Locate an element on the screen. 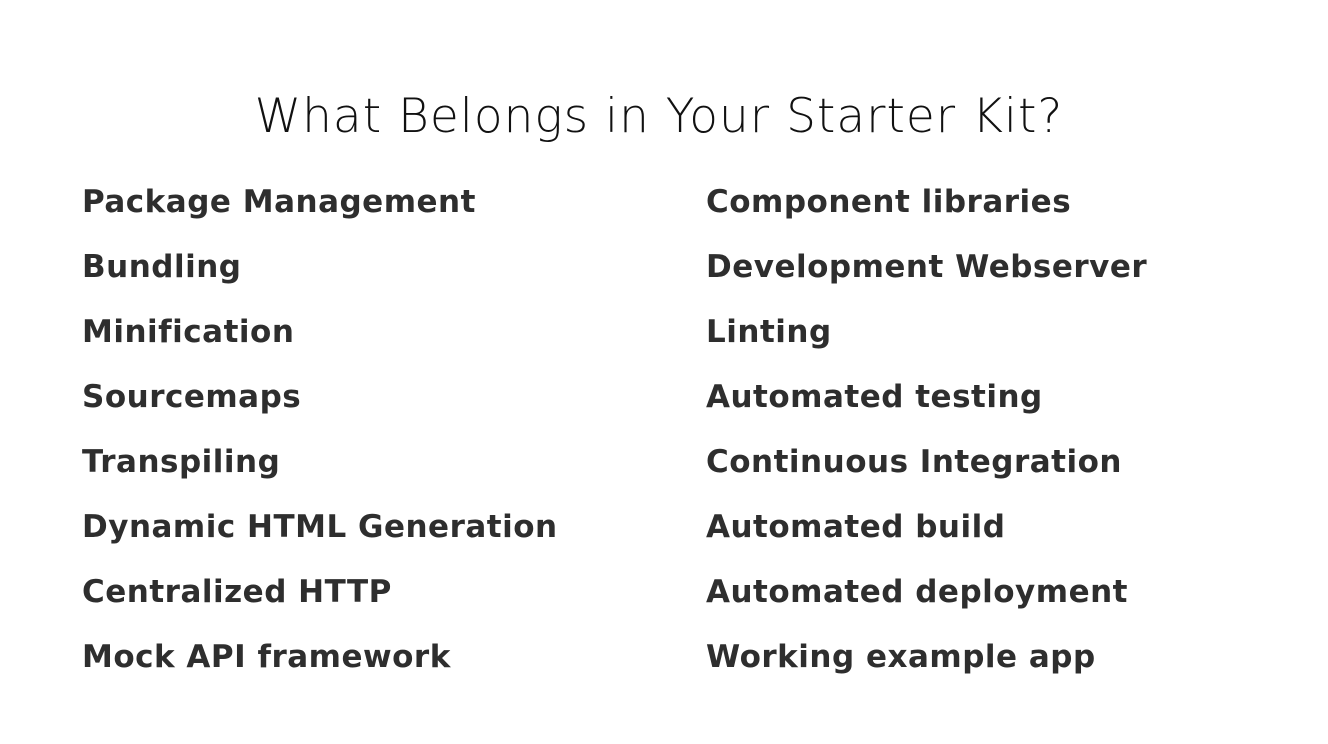 This screenshot has width=1328, height=744. list-item: Minification is located at coordinates (188, 332).